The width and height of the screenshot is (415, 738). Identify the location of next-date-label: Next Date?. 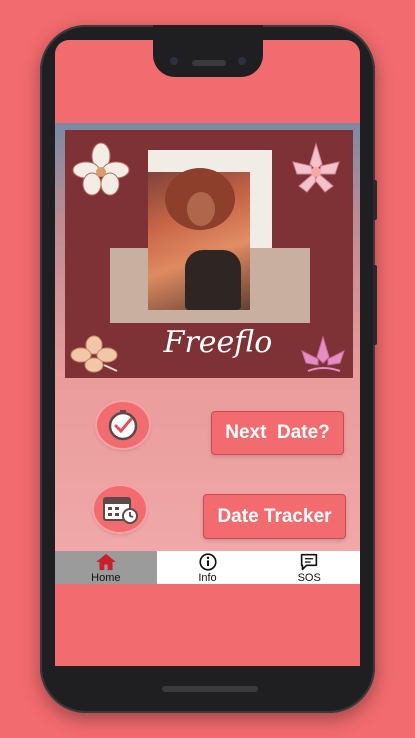
(277, 432).